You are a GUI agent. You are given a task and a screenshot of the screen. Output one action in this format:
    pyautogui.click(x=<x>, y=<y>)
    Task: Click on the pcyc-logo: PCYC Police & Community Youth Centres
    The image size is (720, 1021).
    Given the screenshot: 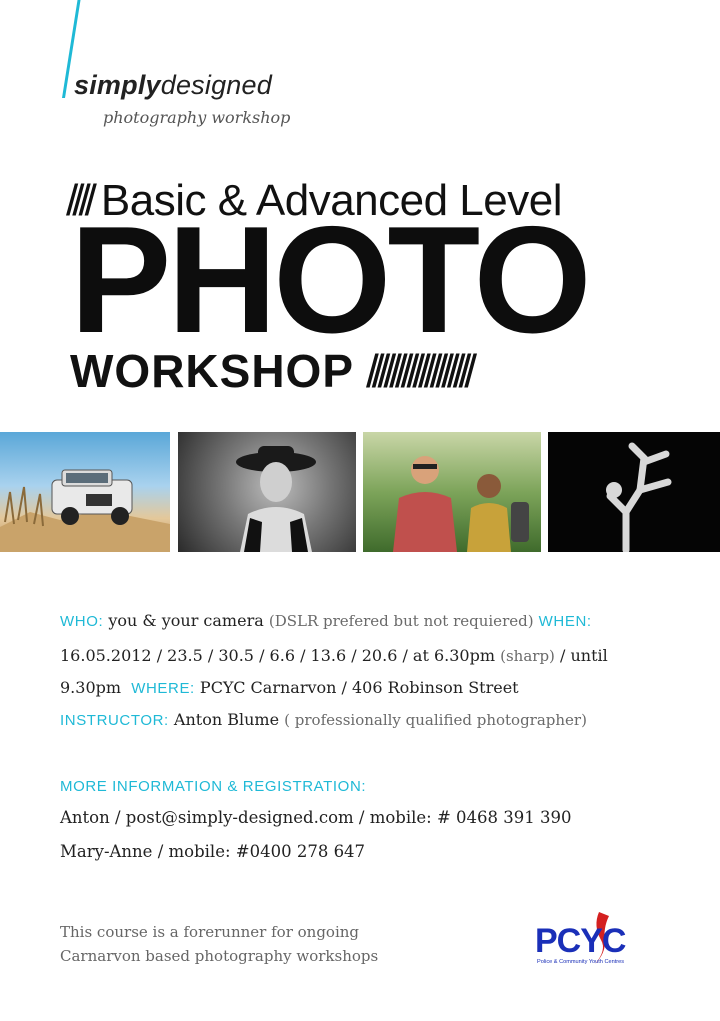 What is the action you would take?
    pyautogui.click(x=595, y=943)
    